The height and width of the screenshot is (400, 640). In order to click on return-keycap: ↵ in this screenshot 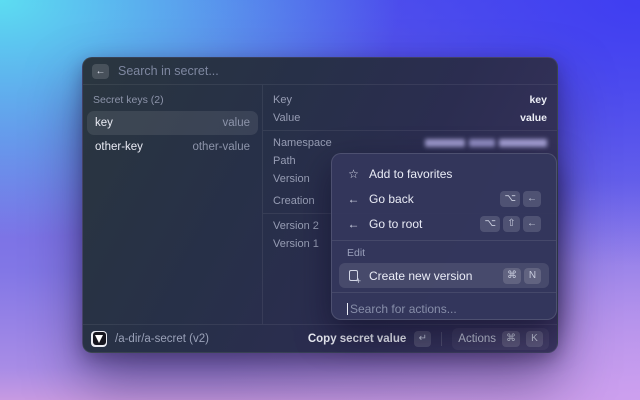, I will do `click(423, 338)`.